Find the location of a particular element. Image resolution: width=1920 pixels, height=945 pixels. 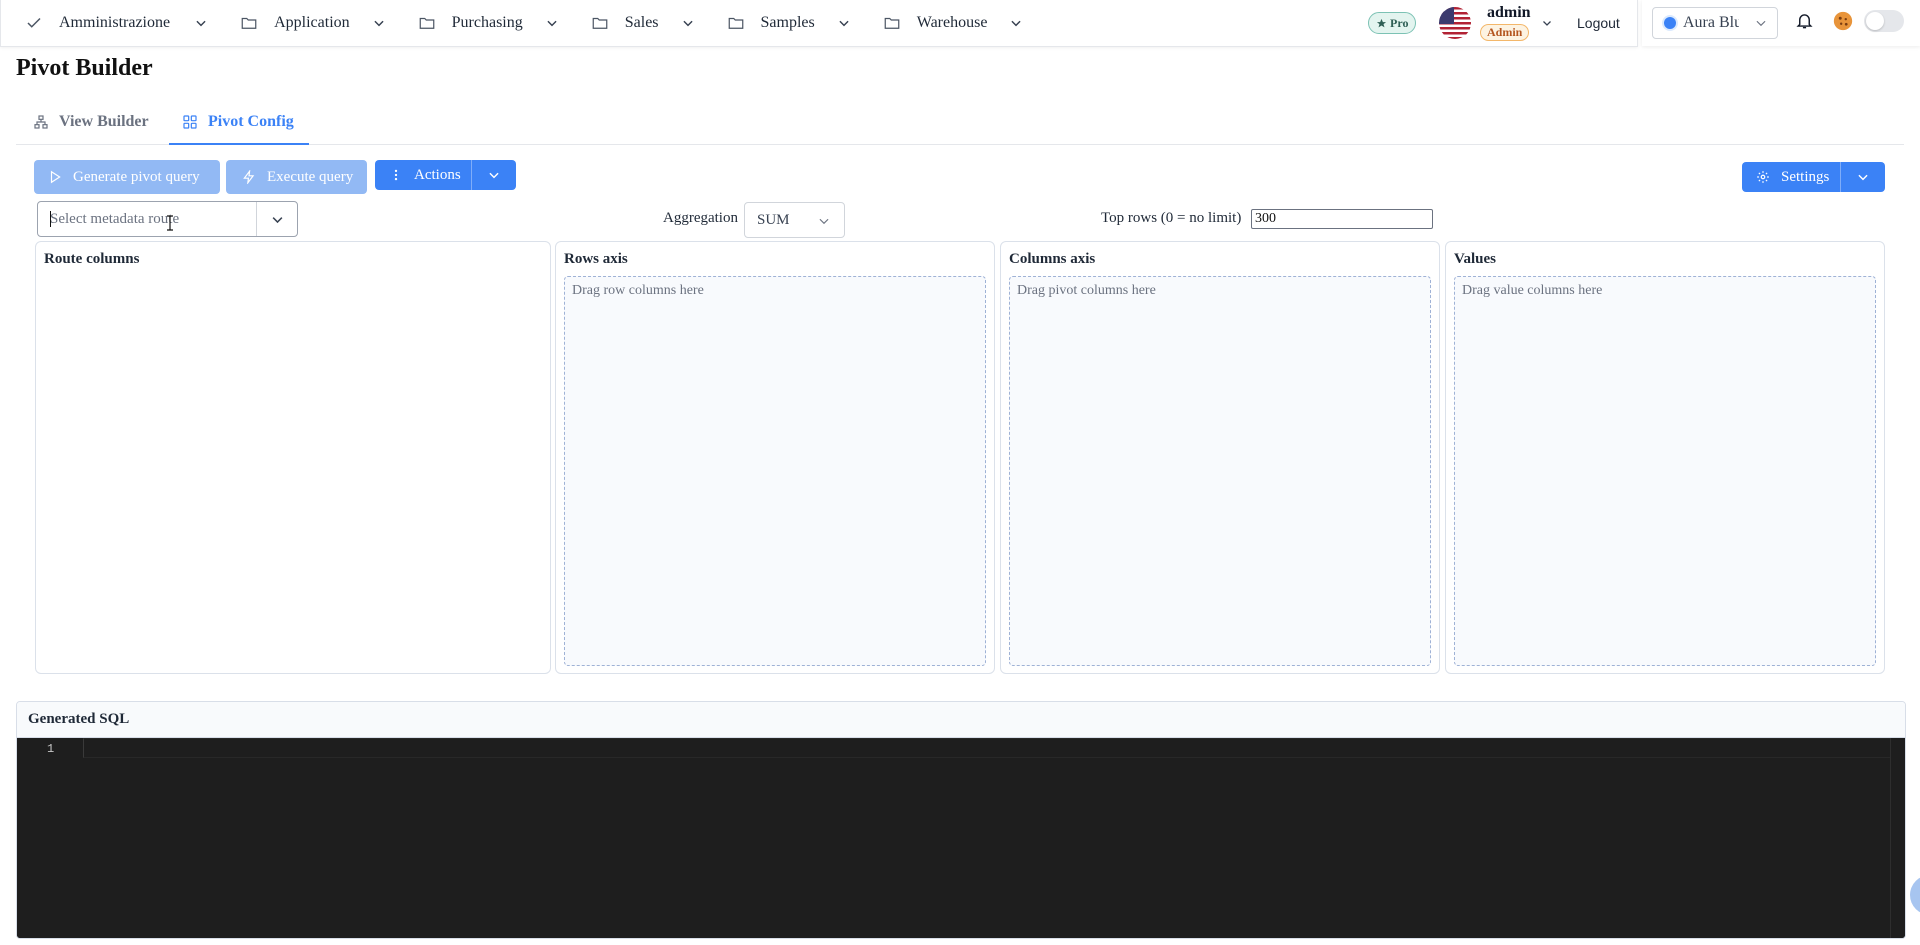

button-label: Actions is located at coordinates (437, 174).